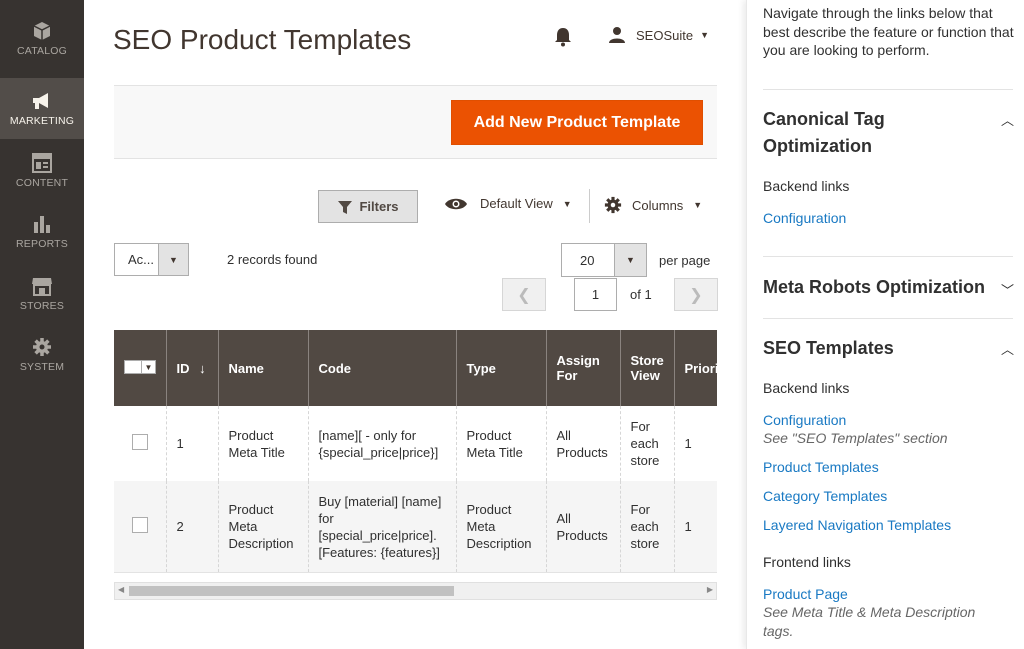  What do you see at coordinates (291, 591) in the screenshot?
I see `scrollbar-thumb` at bounding box center [291, 591].